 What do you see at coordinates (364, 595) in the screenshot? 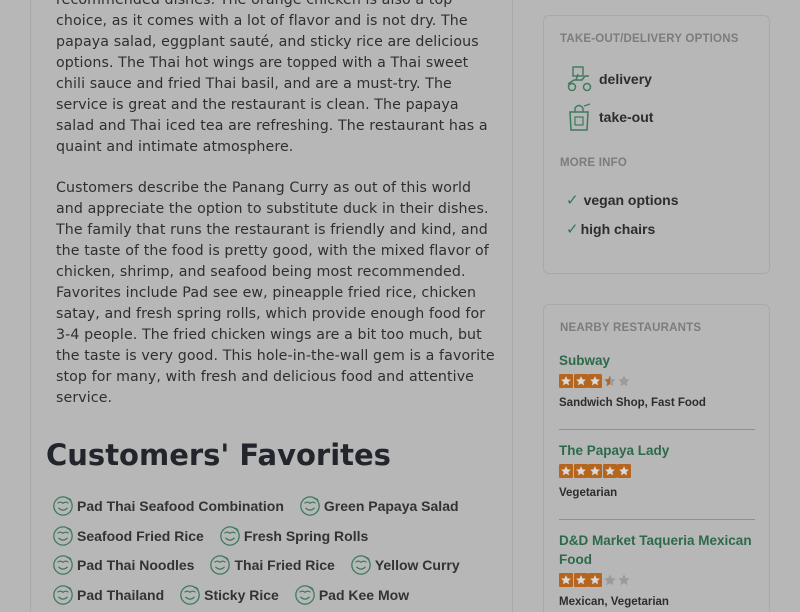
I see `favorite-dish-label: Pad Kee Mow` at bounding box center [364, 595].